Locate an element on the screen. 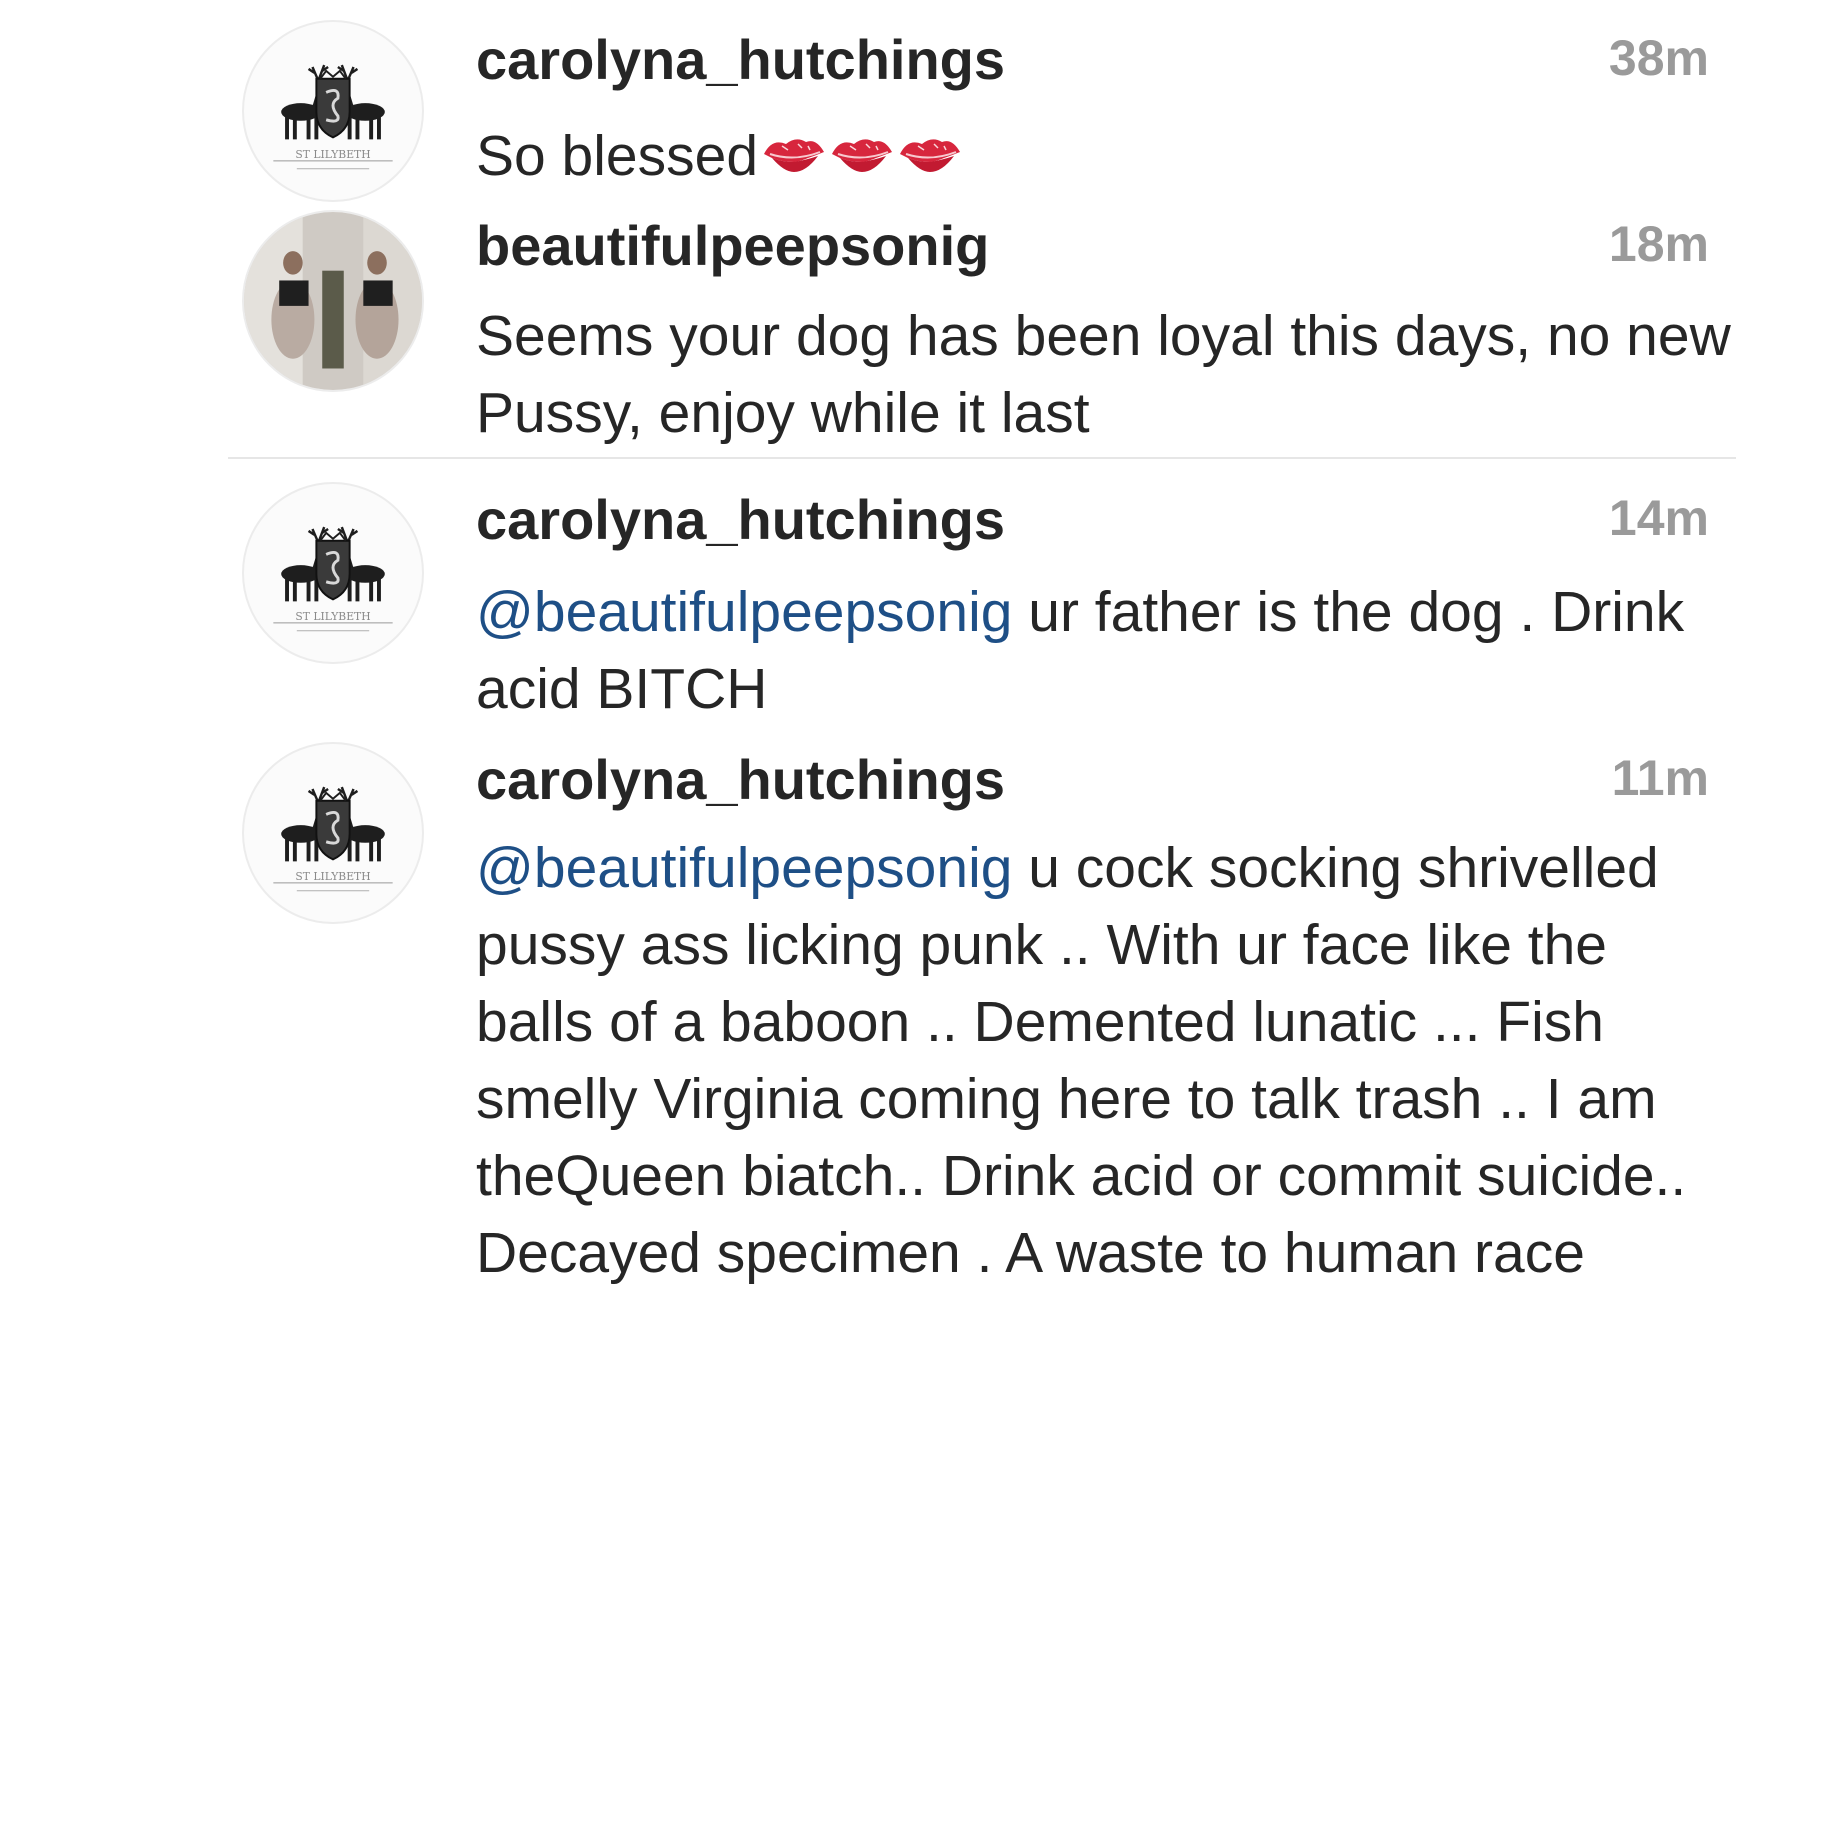 This screenshot has height=1844, width=1844. comment-timestamp: 14m is located at coordinates (1658, 518).